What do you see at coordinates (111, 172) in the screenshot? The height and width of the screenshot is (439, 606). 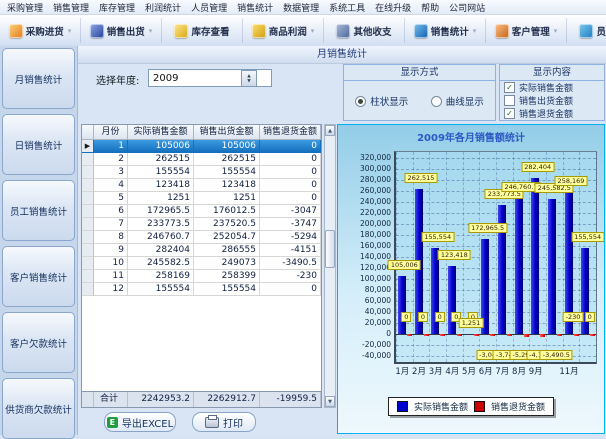 I see `table-cell: 3` at bounding box center [111, 172].